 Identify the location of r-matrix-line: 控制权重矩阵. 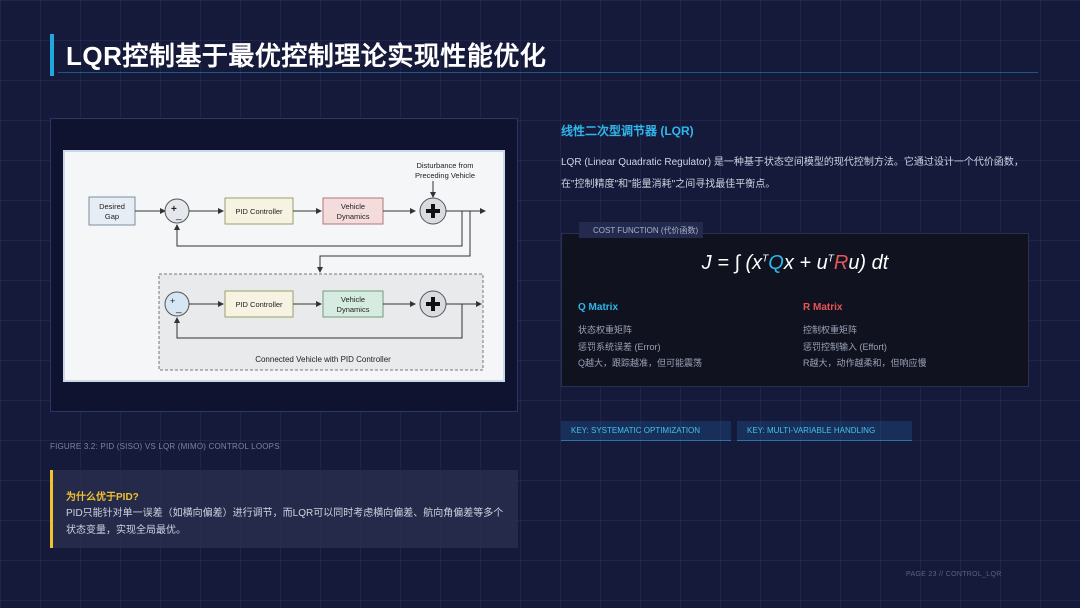
(830, 330).